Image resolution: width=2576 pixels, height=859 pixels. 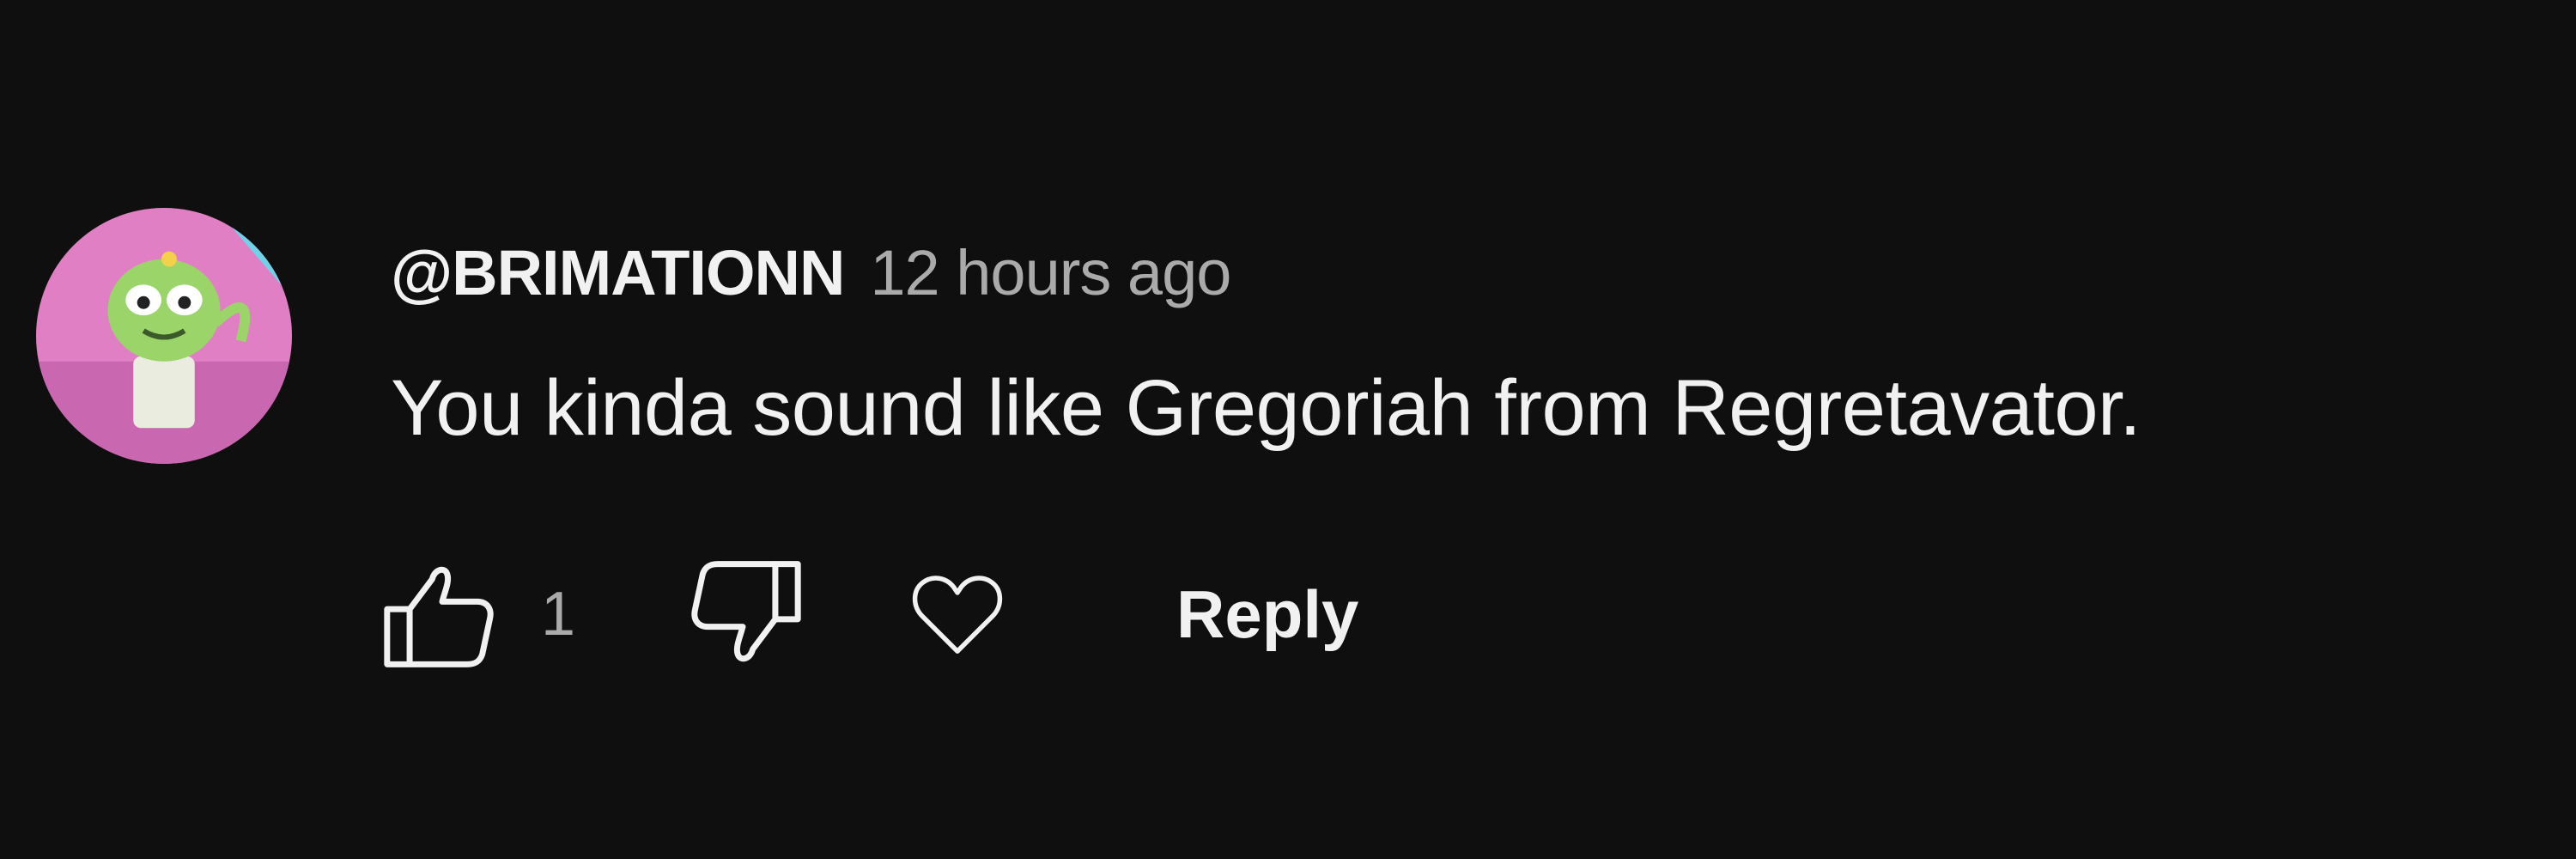 I want to click on comment-header: @BRIMATIONN 12 hours ago, so click(x=811, y=272).